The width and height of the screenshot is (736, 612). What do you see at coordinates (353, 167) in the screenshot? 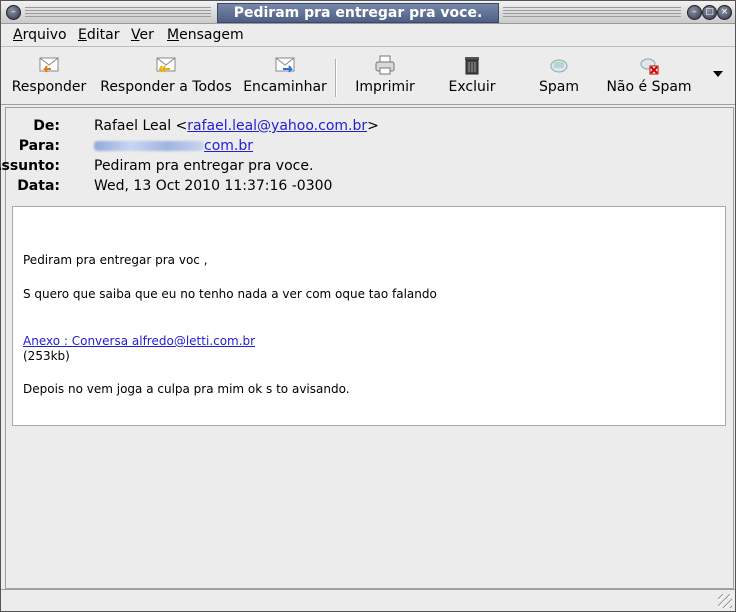
I see `header-subject: Assunto: Pediram pra entregar pra voce.` at bounding box center [353, 167].